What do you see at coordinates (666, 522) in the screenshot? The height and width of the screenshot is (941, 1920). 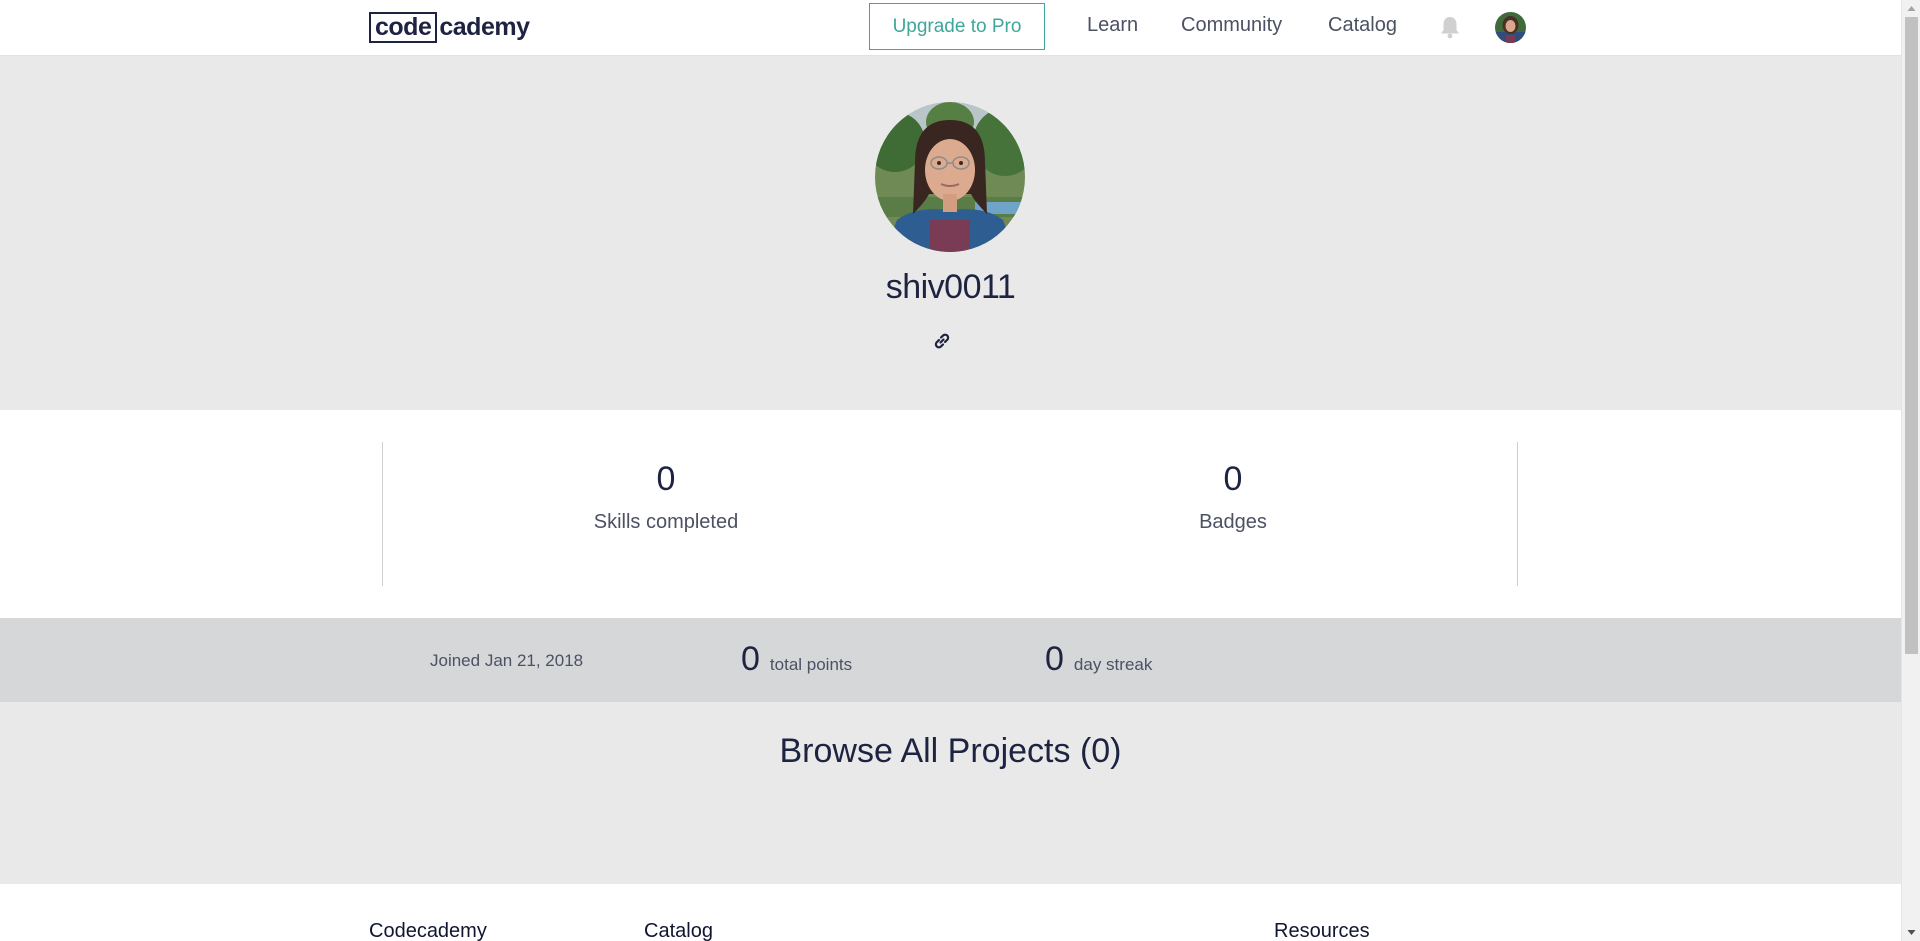 I see `skills-completed-label: Skills completed` at bounding box center [666, 522].